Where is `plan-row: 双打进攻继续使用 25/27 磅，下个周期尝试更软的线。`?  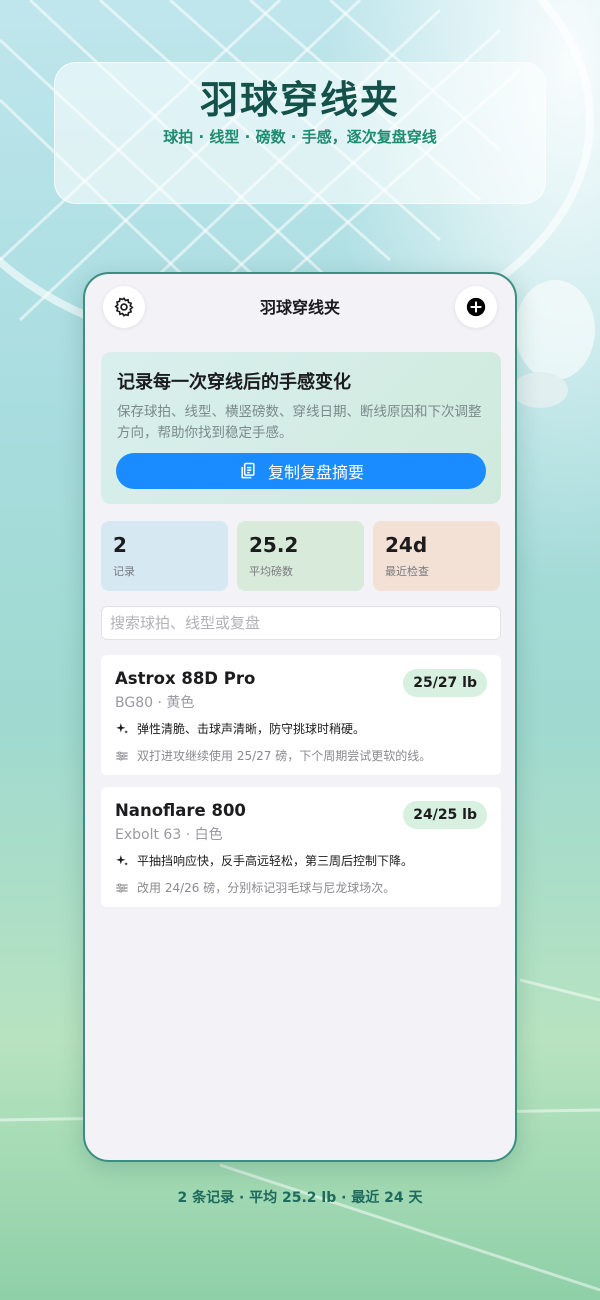 plan-row: 双打进攻继续使用 25/27 磅，下个周期尝试更软的线。 is located at coordinates (301, 755).